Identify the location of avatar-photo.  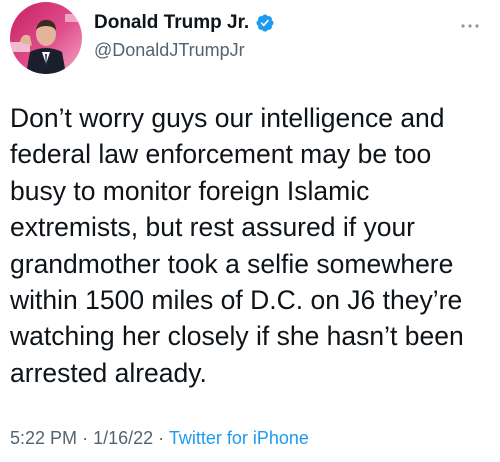
(46, 38).